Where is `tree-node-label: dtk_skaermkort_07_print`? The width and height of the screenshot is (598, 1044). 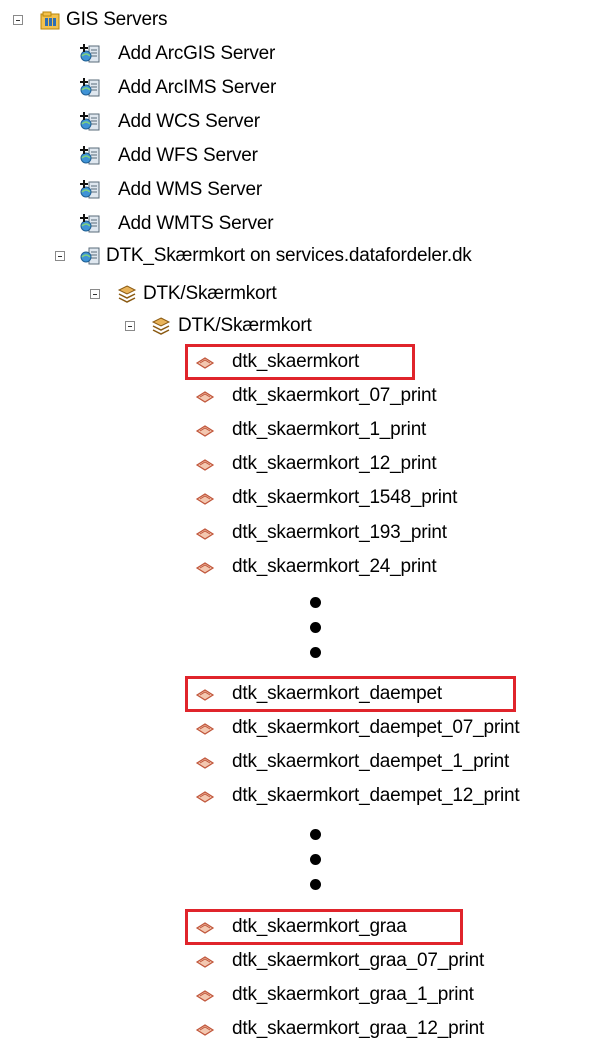 tree-node-label: dtk_skaermkort_07_print is located at coordinates (334, 395).